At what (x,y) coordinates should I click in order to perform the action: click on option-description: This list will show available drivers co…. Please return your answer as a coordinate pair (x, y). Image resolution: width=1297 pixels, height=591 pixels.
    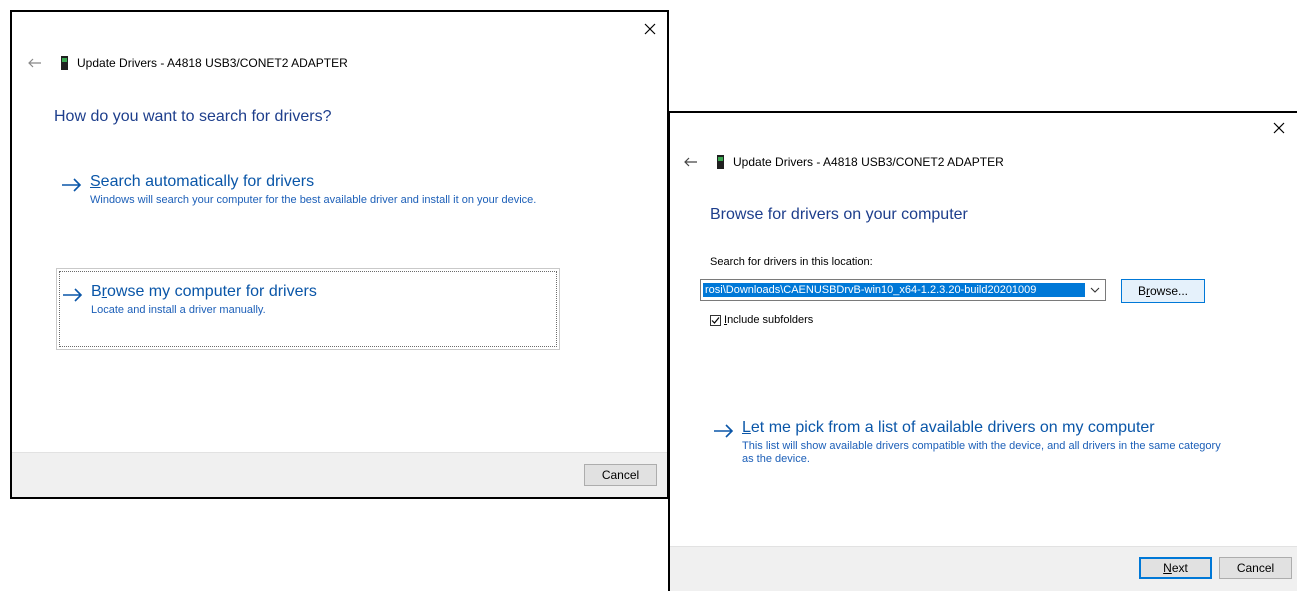
    Looking at the image, I should click on (981, 452).